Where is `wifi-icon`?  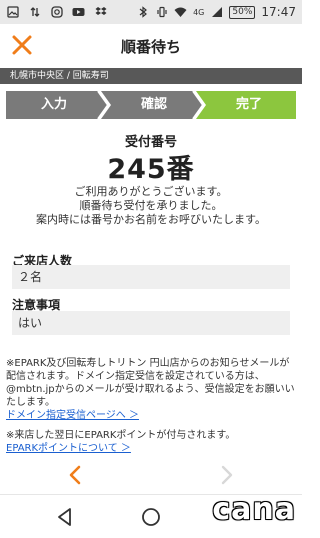
wifi-icon is located at coordinates (180, 12).